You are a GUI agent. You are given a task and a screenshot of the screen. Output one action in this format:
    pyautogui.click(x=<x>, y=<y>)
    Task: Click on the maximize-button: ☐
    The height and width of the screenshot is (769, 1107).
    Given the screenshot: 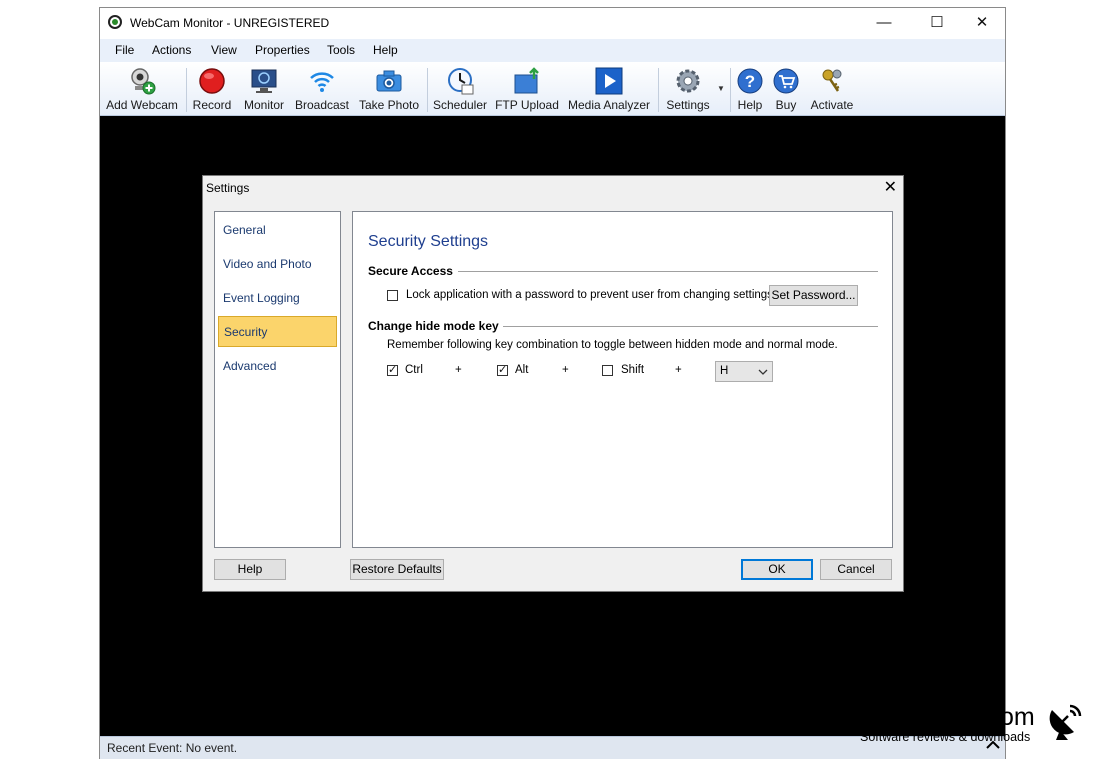 What is the action you would take?
    pyautogui.click(x=937, y=23)
    